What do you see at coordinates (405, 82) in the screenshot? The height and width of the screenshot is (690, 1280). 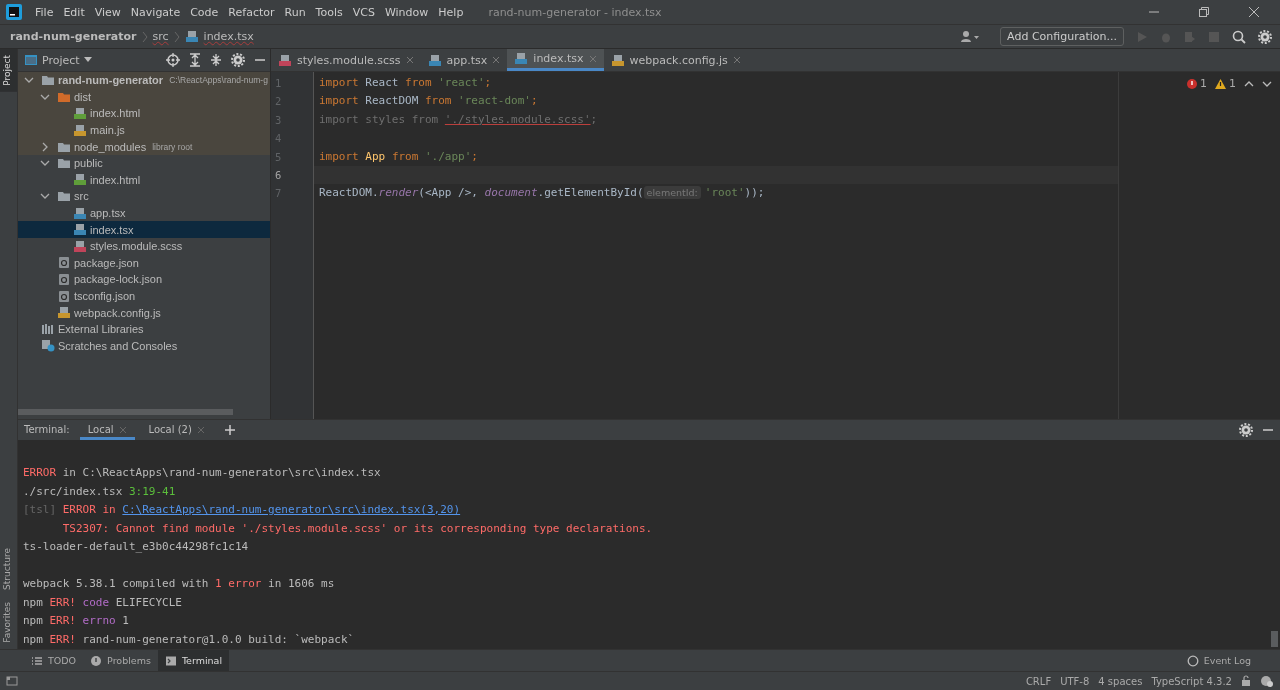 I see `code-line: import React from 'react';` at bounding box center [405, 82].